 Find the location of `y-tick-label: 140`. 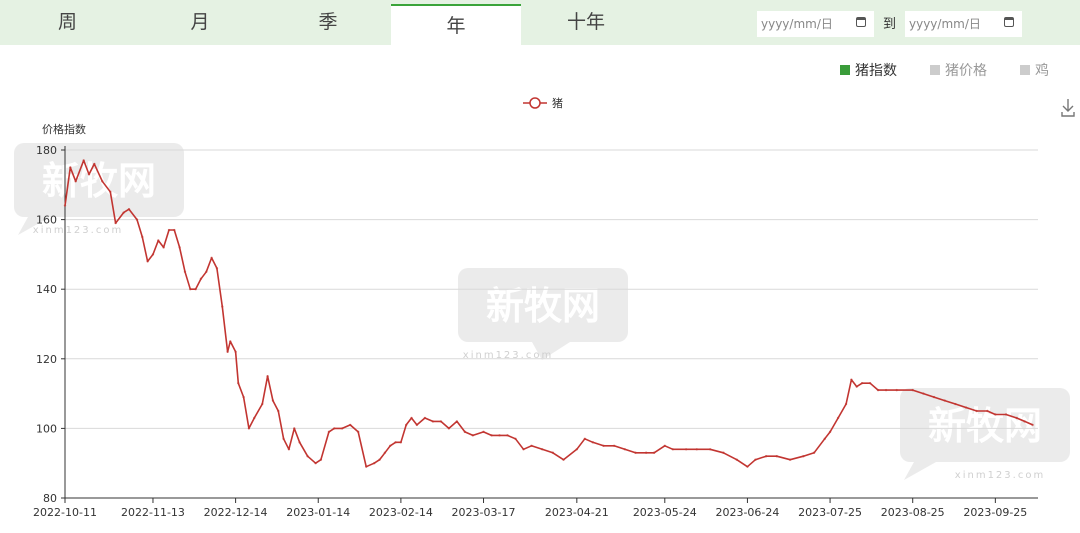

y-tick-label: 140 is located at coordinates (46, 289).